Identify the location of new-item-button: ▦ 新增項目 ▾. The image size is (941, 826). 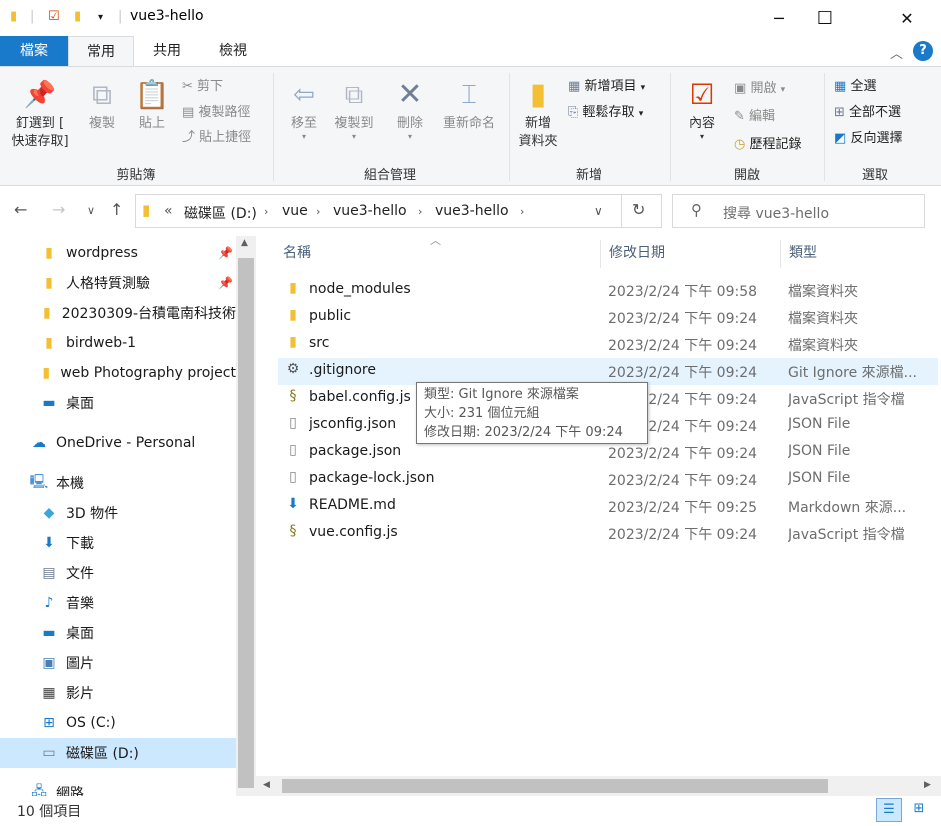
(606, 84).